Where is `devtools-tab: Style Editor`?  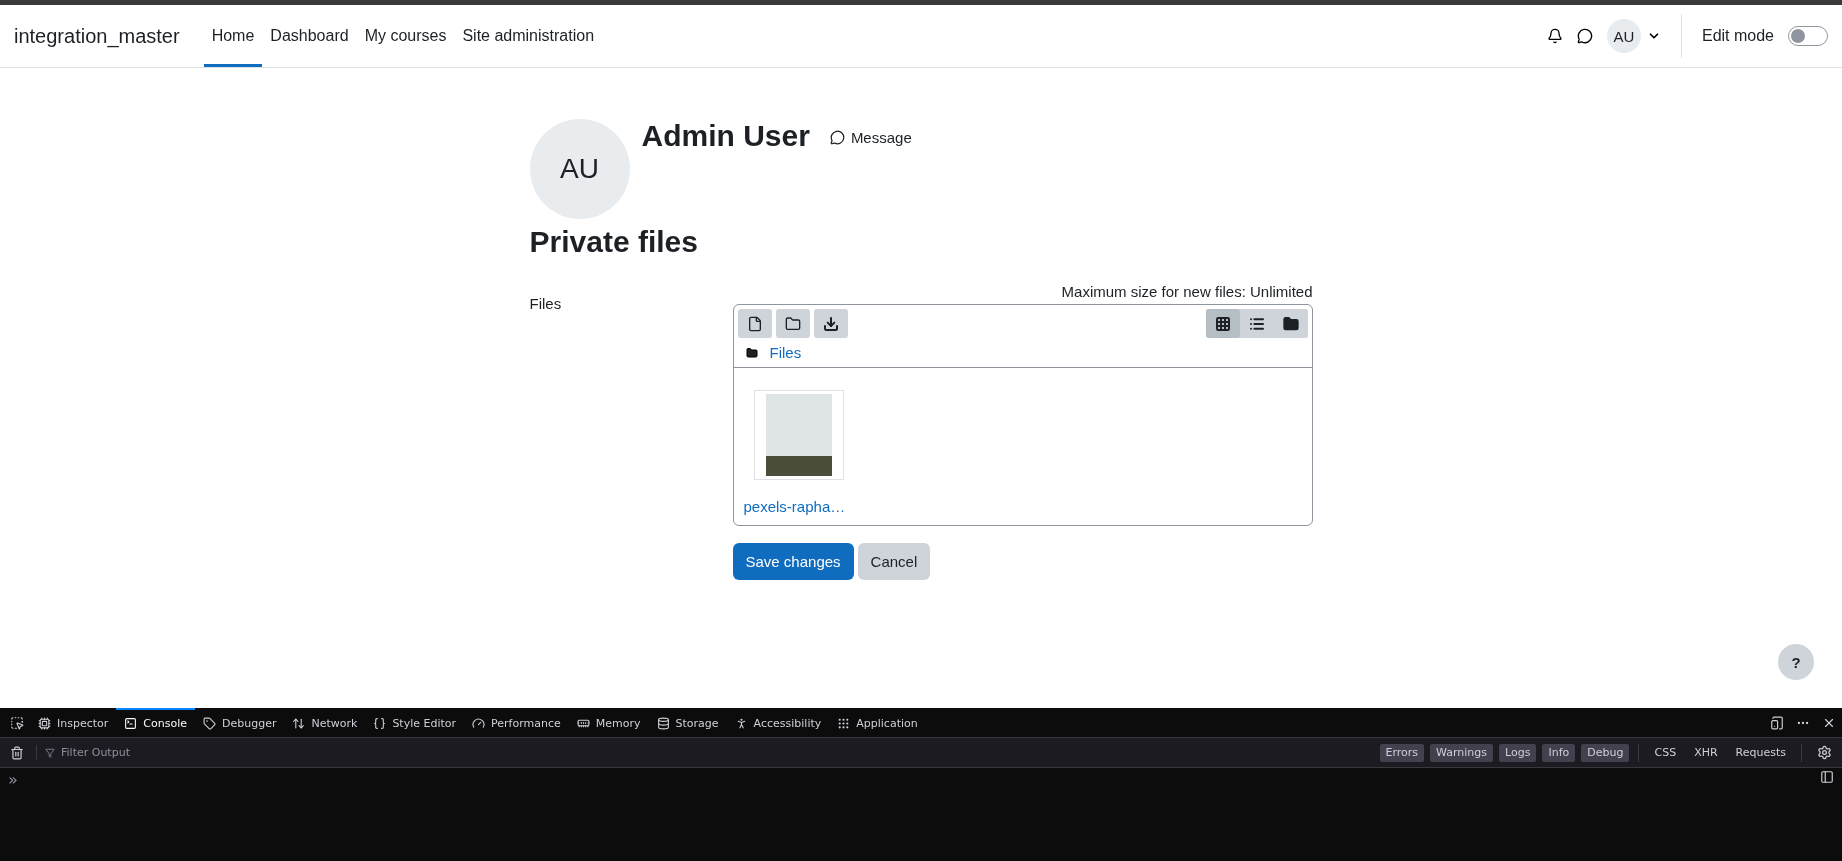
devtools-tab: Style Editor is located at coordinates (415, 722).